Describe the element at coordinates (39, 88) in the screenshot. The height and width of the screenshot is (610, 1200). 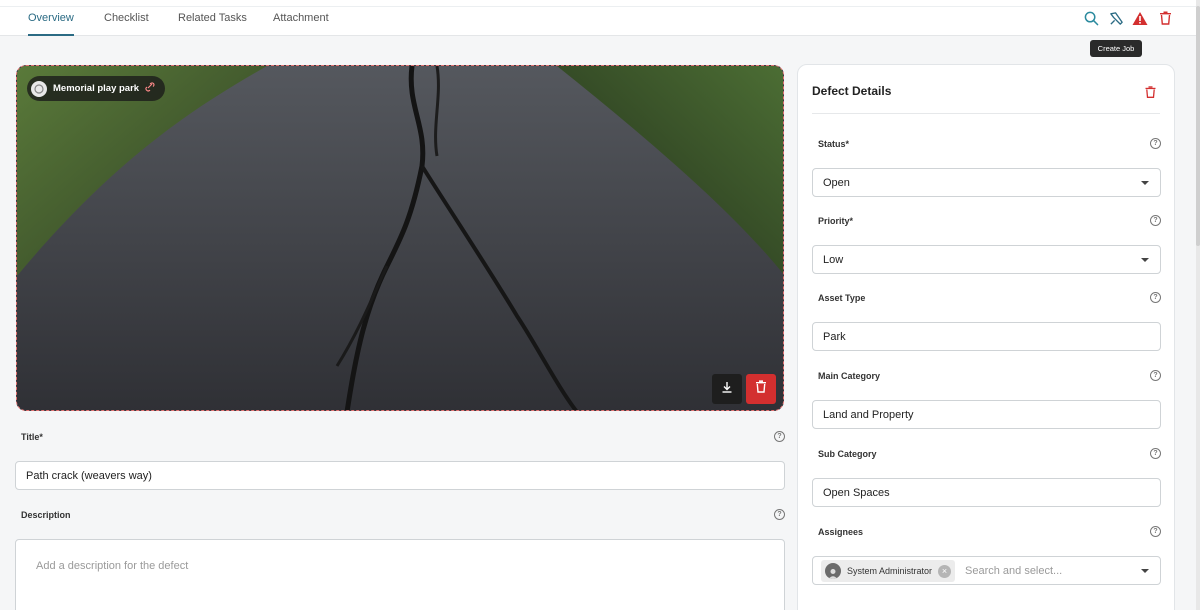
I see `location-avatar-icon` at that location.